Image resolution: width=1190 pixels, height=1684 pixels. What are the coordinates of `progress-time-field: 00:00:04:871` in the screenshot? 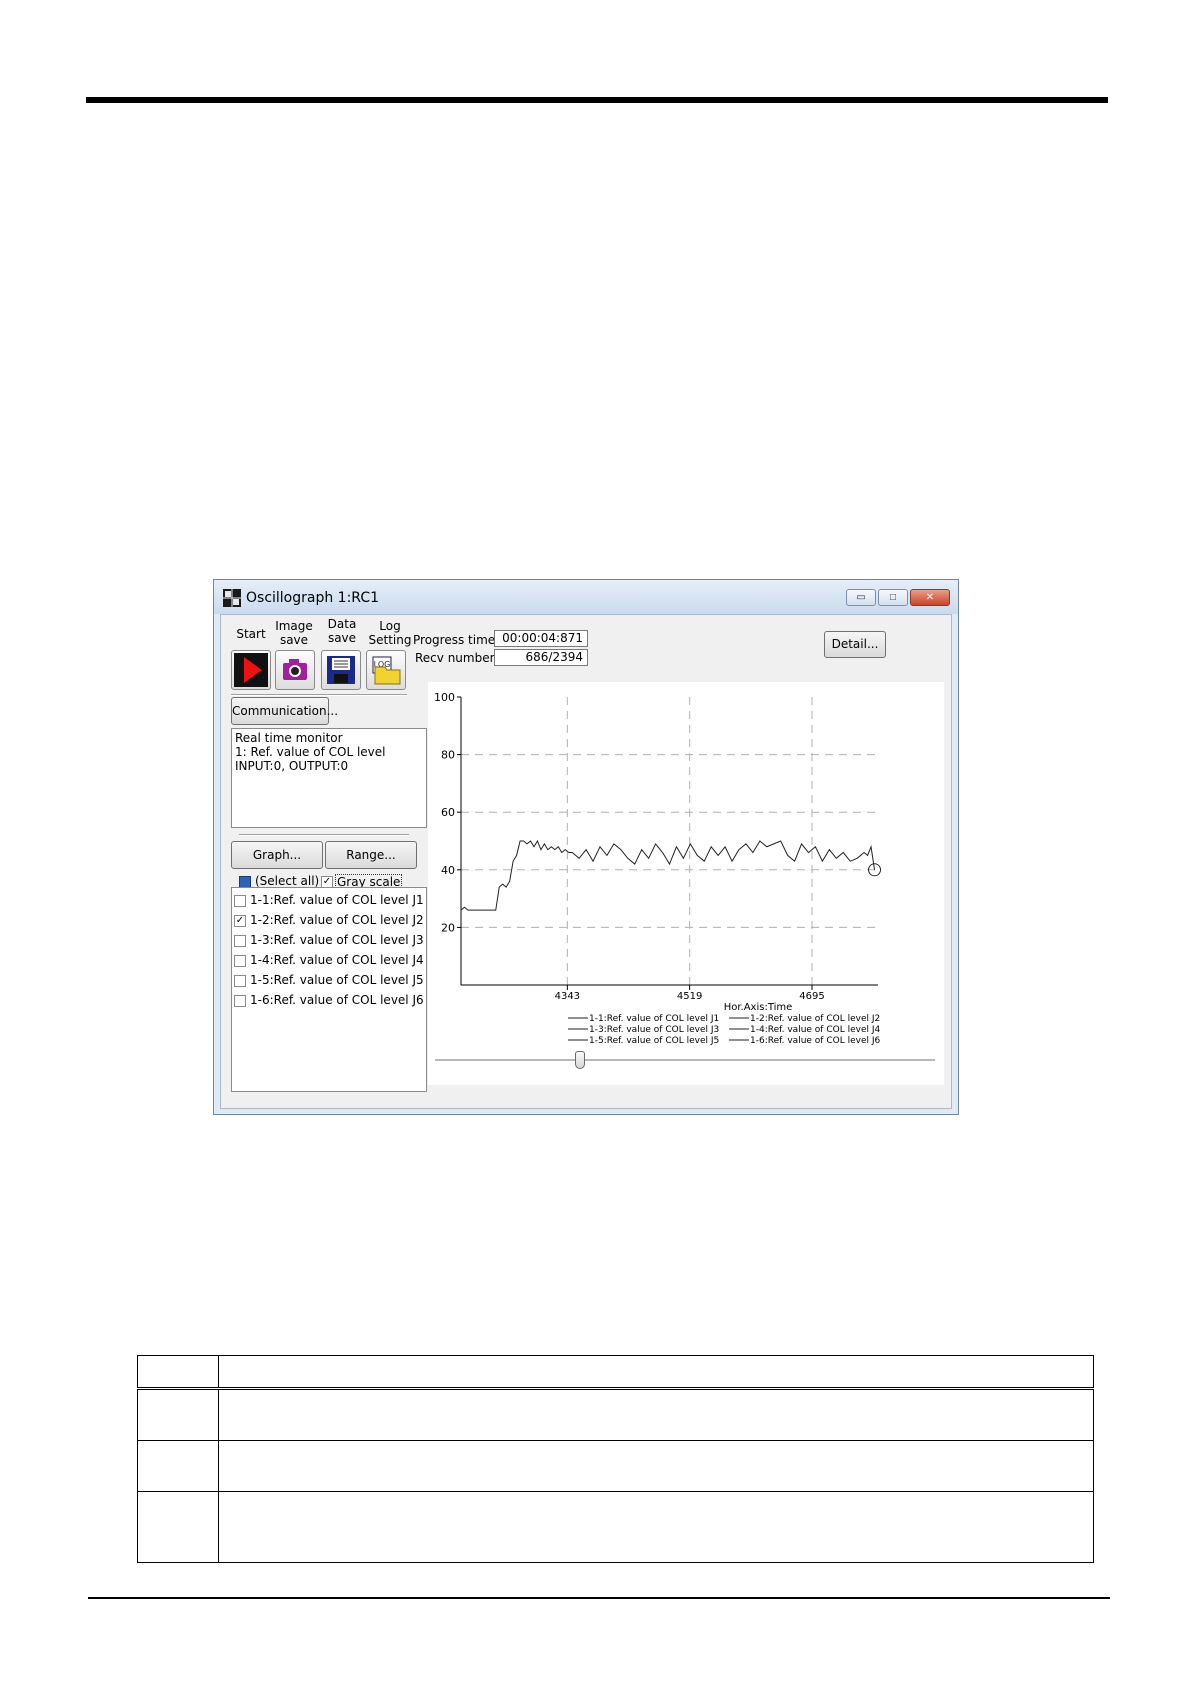 It's located at (541, 638).